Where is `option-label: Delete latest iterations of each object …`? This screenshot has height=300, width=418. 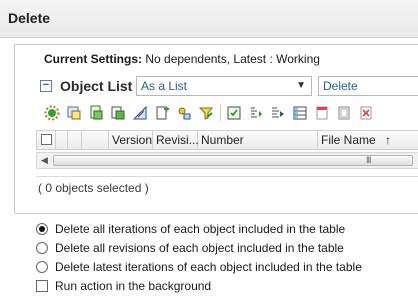
option-label: Delete latest iterations of each object … is located at coordinates (208, 267).